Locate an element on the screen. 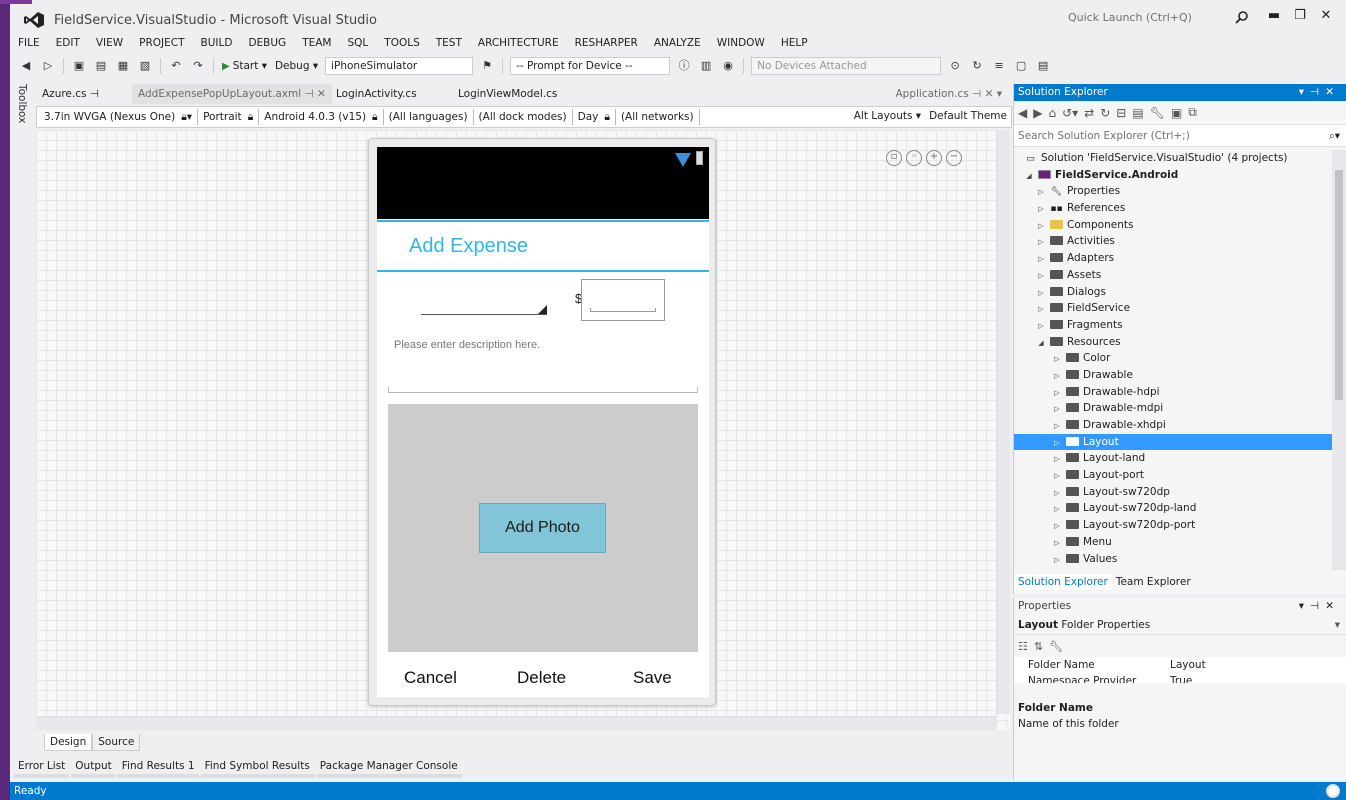 Image resolution: width=1346 pixels, height=800 pixels. menu-file: FILE is located at coordinates (29, 43).